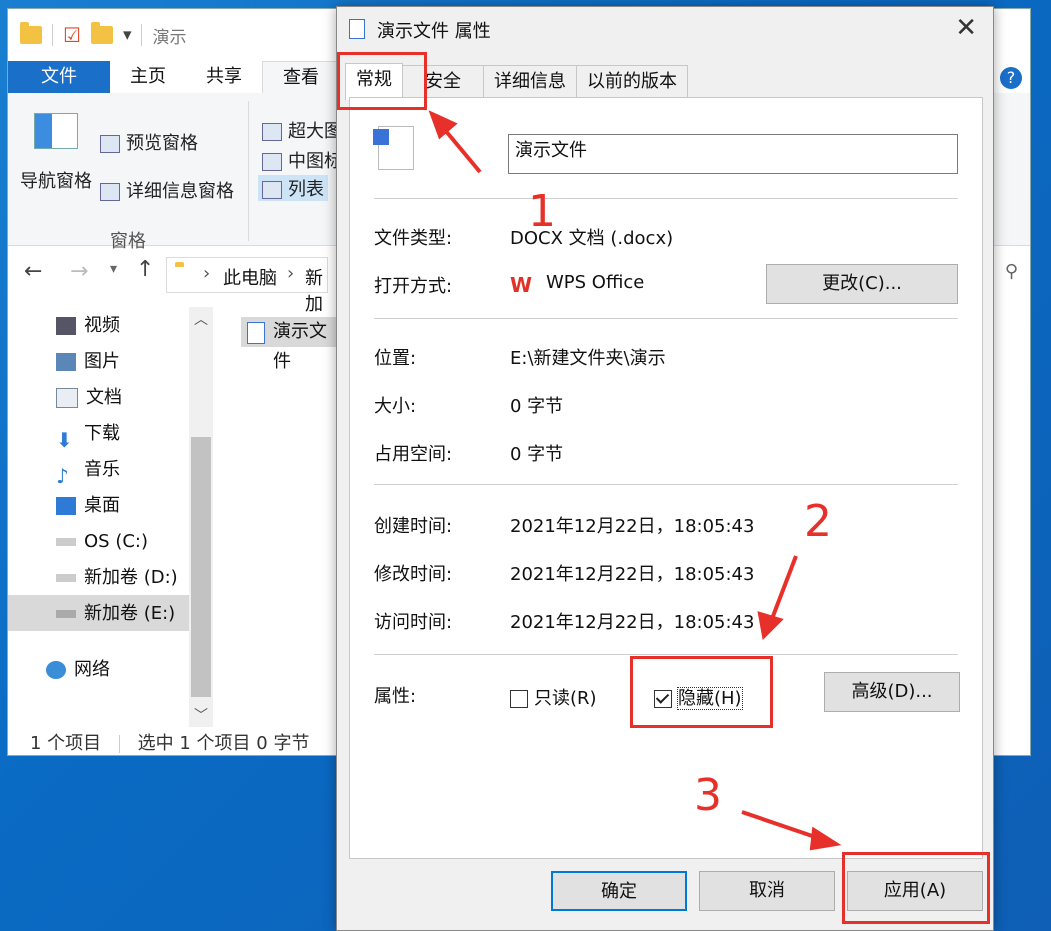 The height and width of the screenshot is (931, 1051). What do you see at coordinates (770, 626) in the screenshot?
I see `arrow-2-head-icon` at bounding box center [770, 626].